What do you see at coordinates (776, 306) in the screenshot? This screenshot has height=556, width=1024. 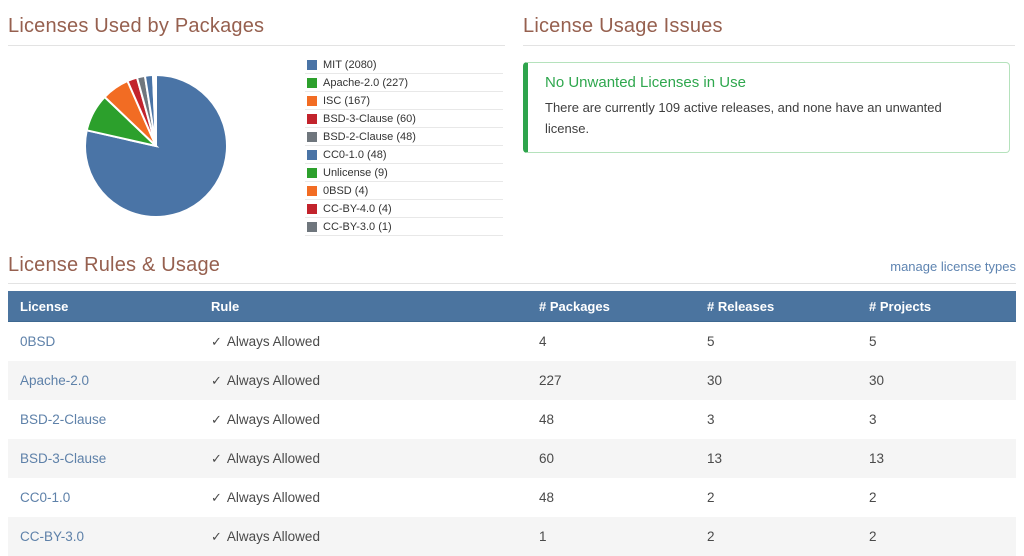 I see `column-header-releases: # Releases` at bounding box center [776, 306].